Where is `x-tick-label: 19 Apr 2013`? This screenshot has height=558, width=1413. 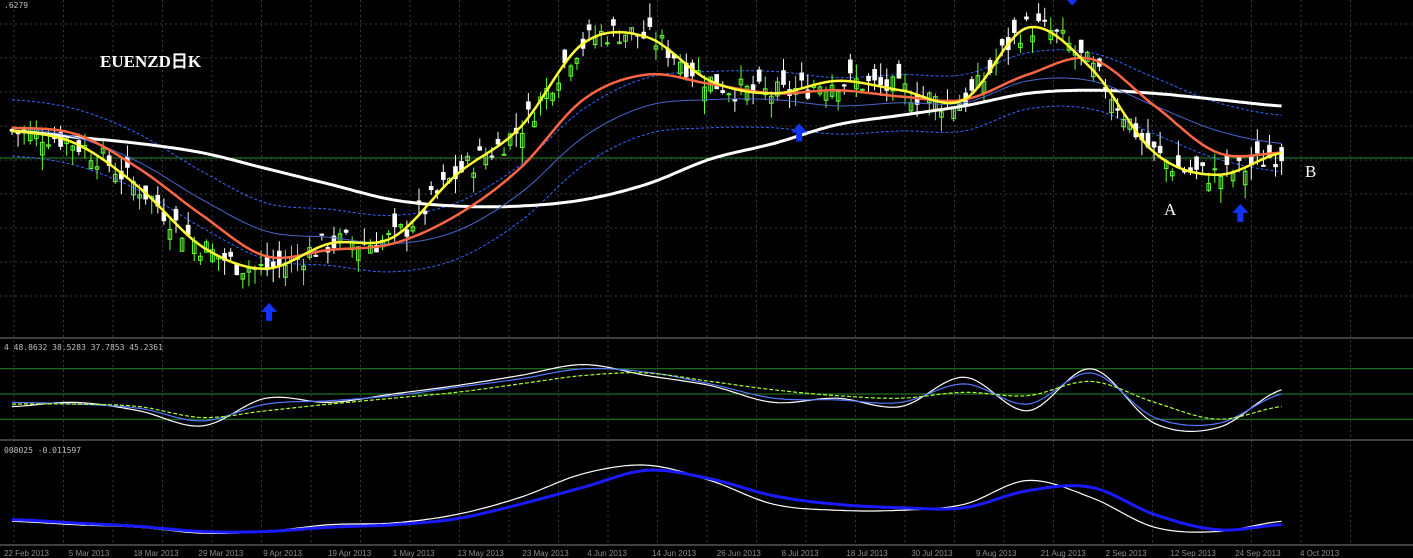 x-tick-label: 19 Apr 2013 is located at coordinates (350, 553).